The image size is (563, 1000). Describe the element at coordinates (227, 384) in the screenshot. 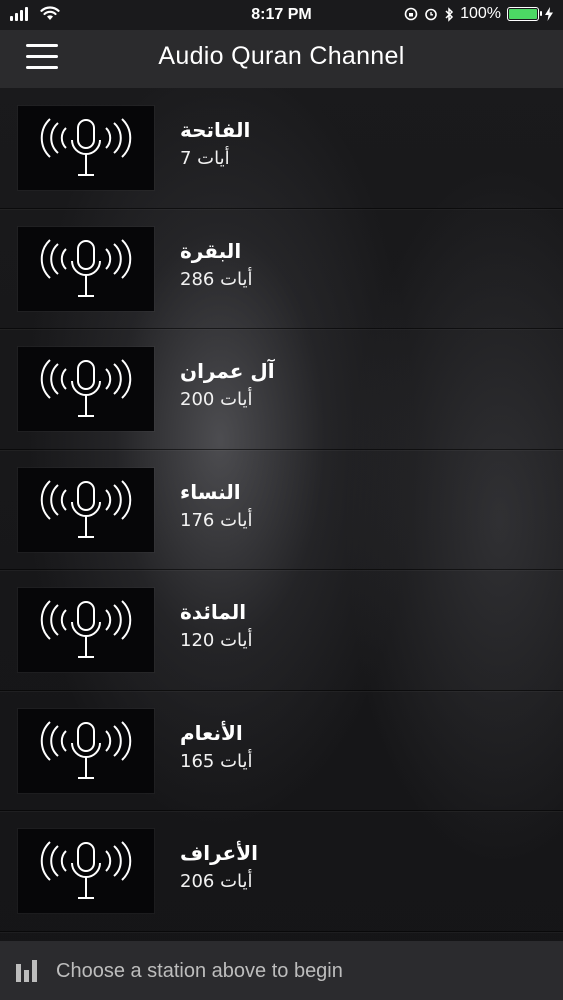

I see `row-text: آل عمران أيات 200` at that location.